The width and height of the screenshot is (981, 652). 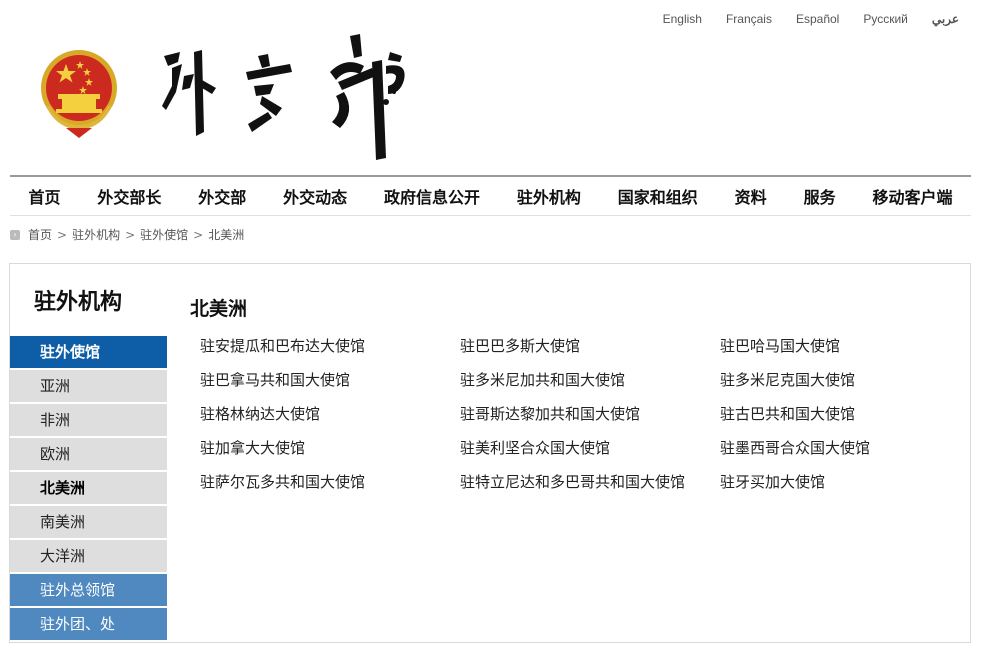 I want to click on embassy-link: 驻巴拿马共和国大使馆, so click(x=330, y=380).